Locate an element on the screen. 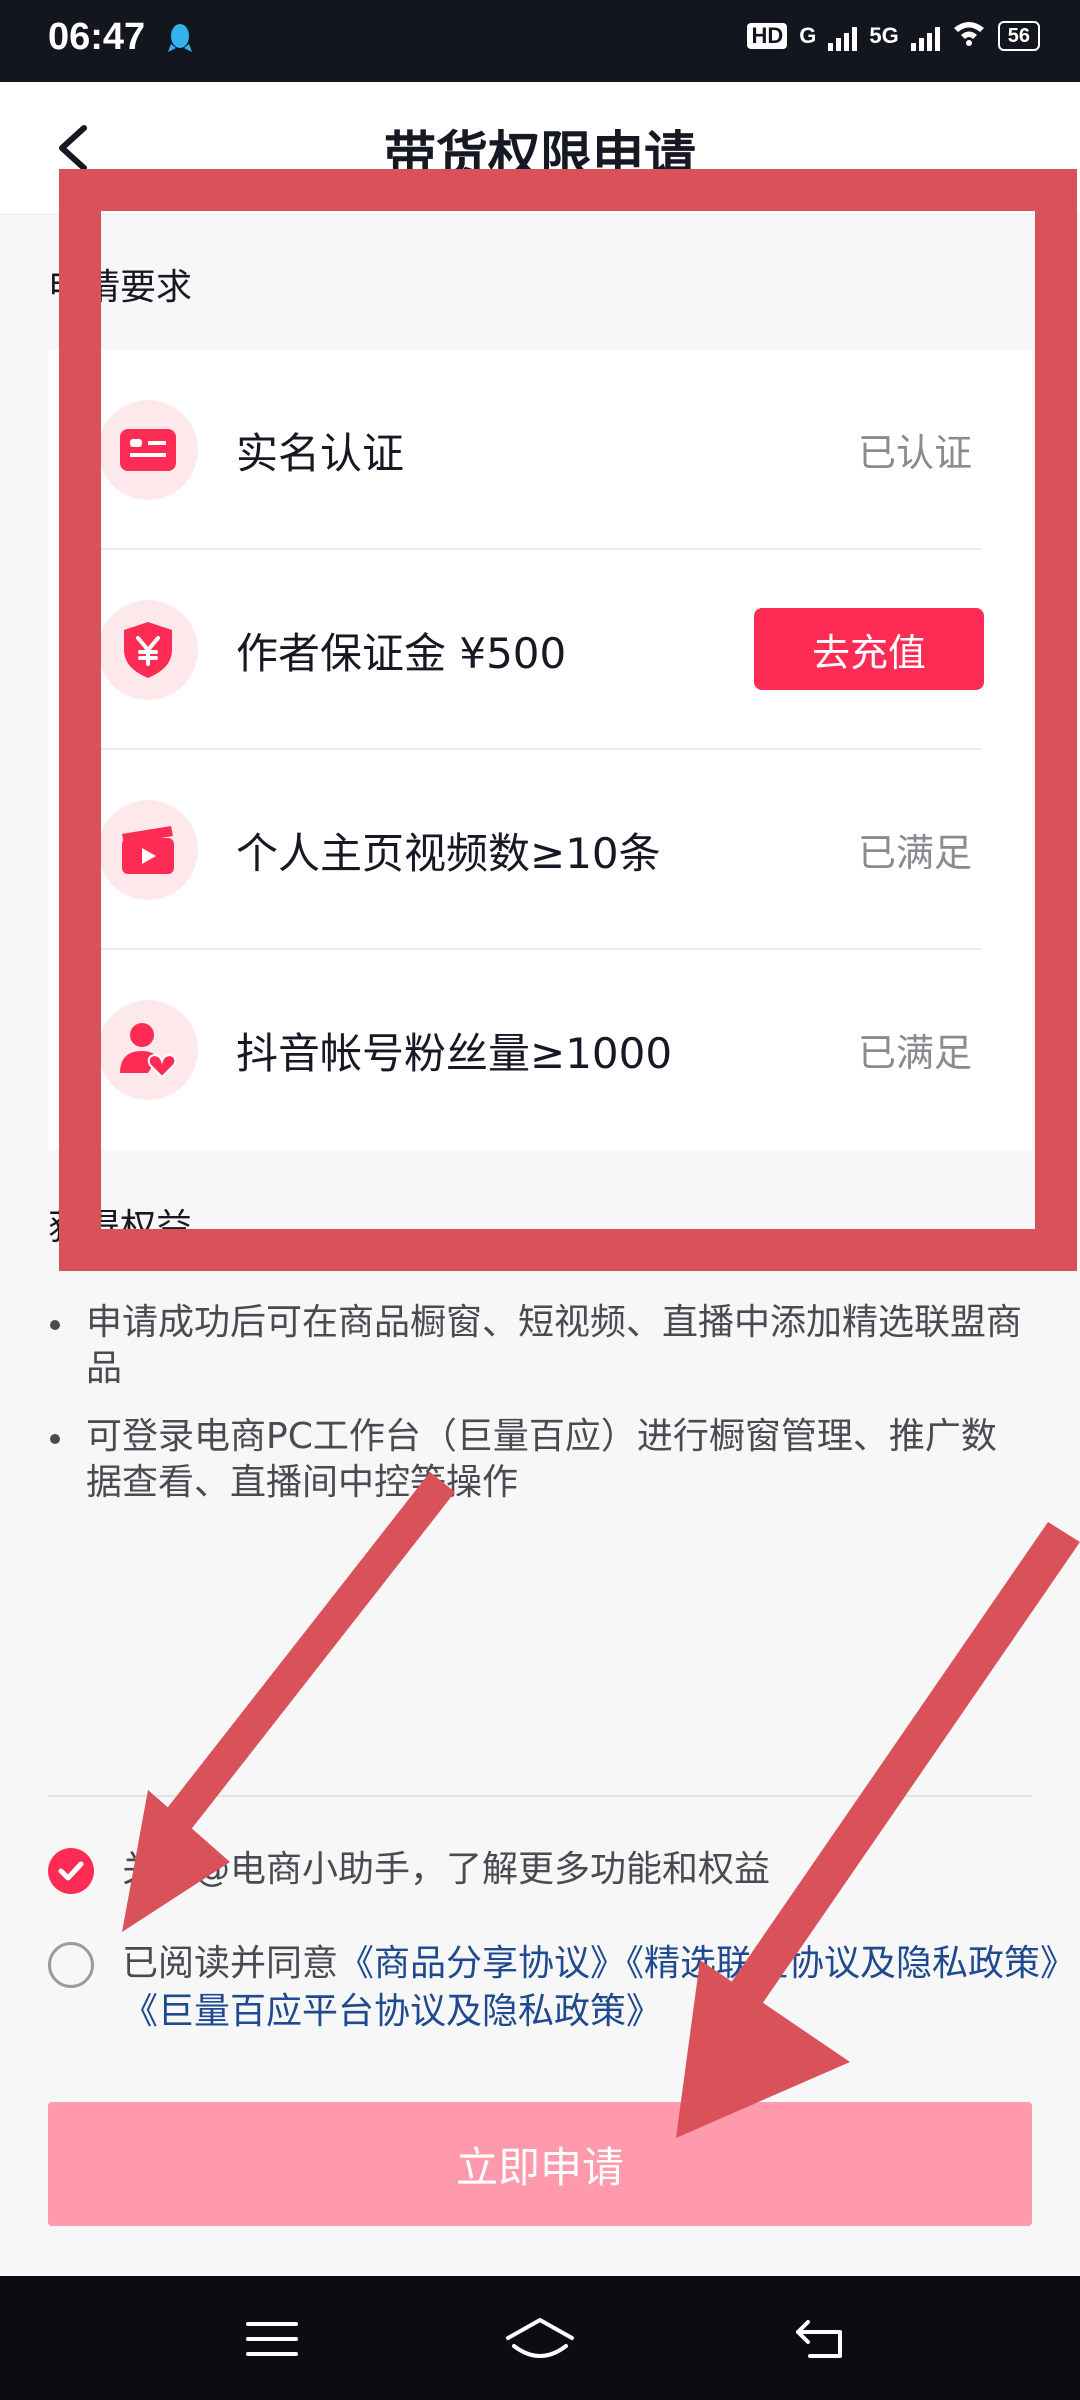  id-card-icon is located at coordinates (148, 450).